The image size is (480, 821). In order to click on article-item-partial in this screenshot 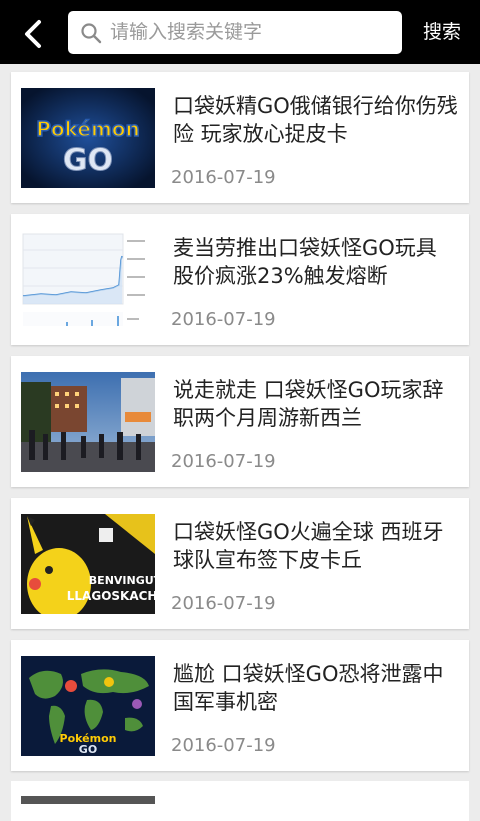, I will do `click(240, 801)`.